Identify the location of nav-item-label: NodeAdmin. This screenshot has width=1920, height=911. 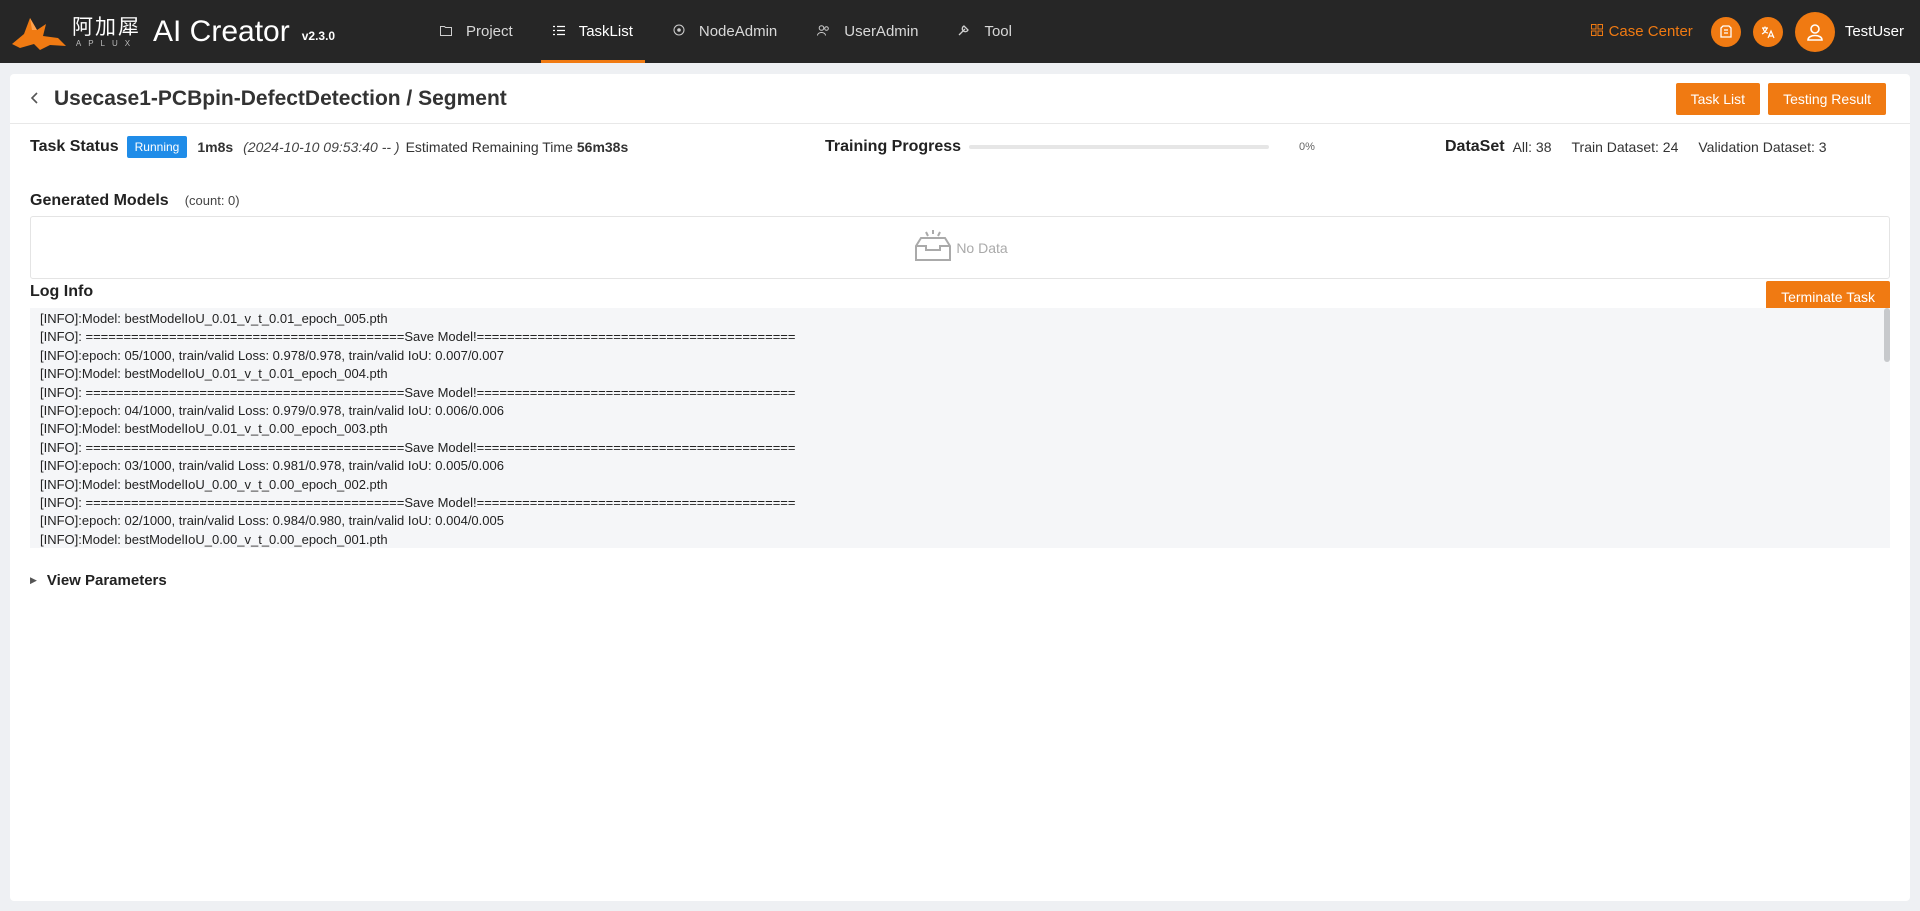
(738, 31).